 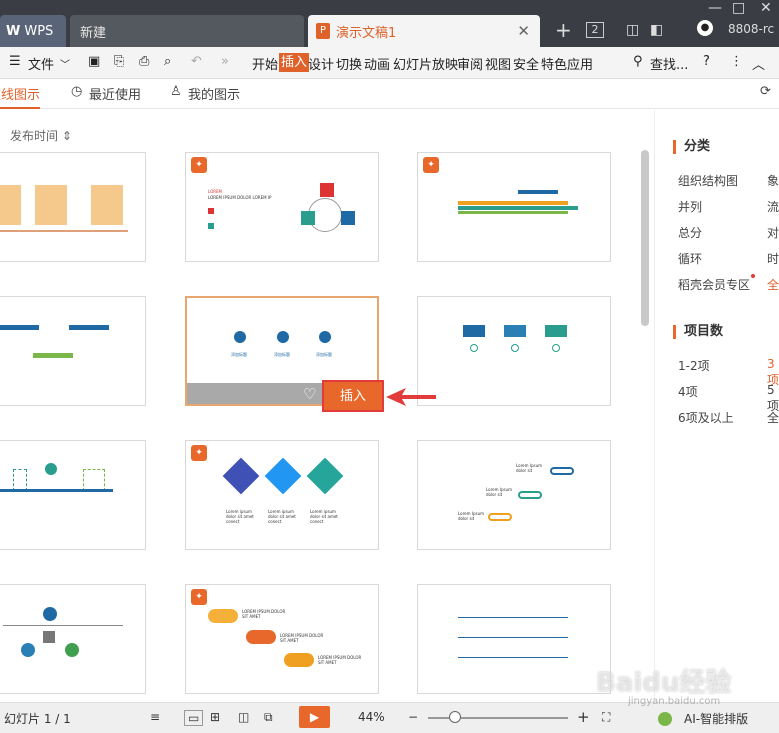 What do you see at coordinates (377, 63) in the screenshot?
I see `menu-animation: 动画` at bounding box center [377, 63].